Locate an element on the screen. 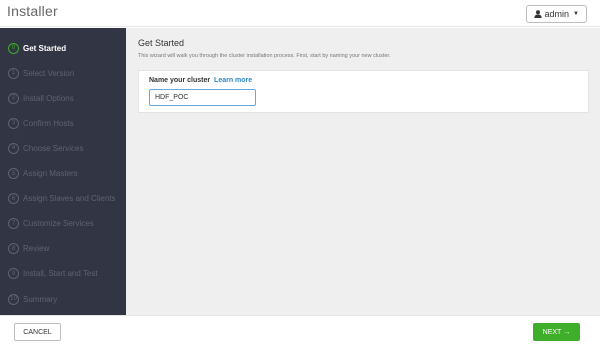 This screenshot has width=600, height=348. sidebar-step: 10 Summary is located at coordinates (63, 299).